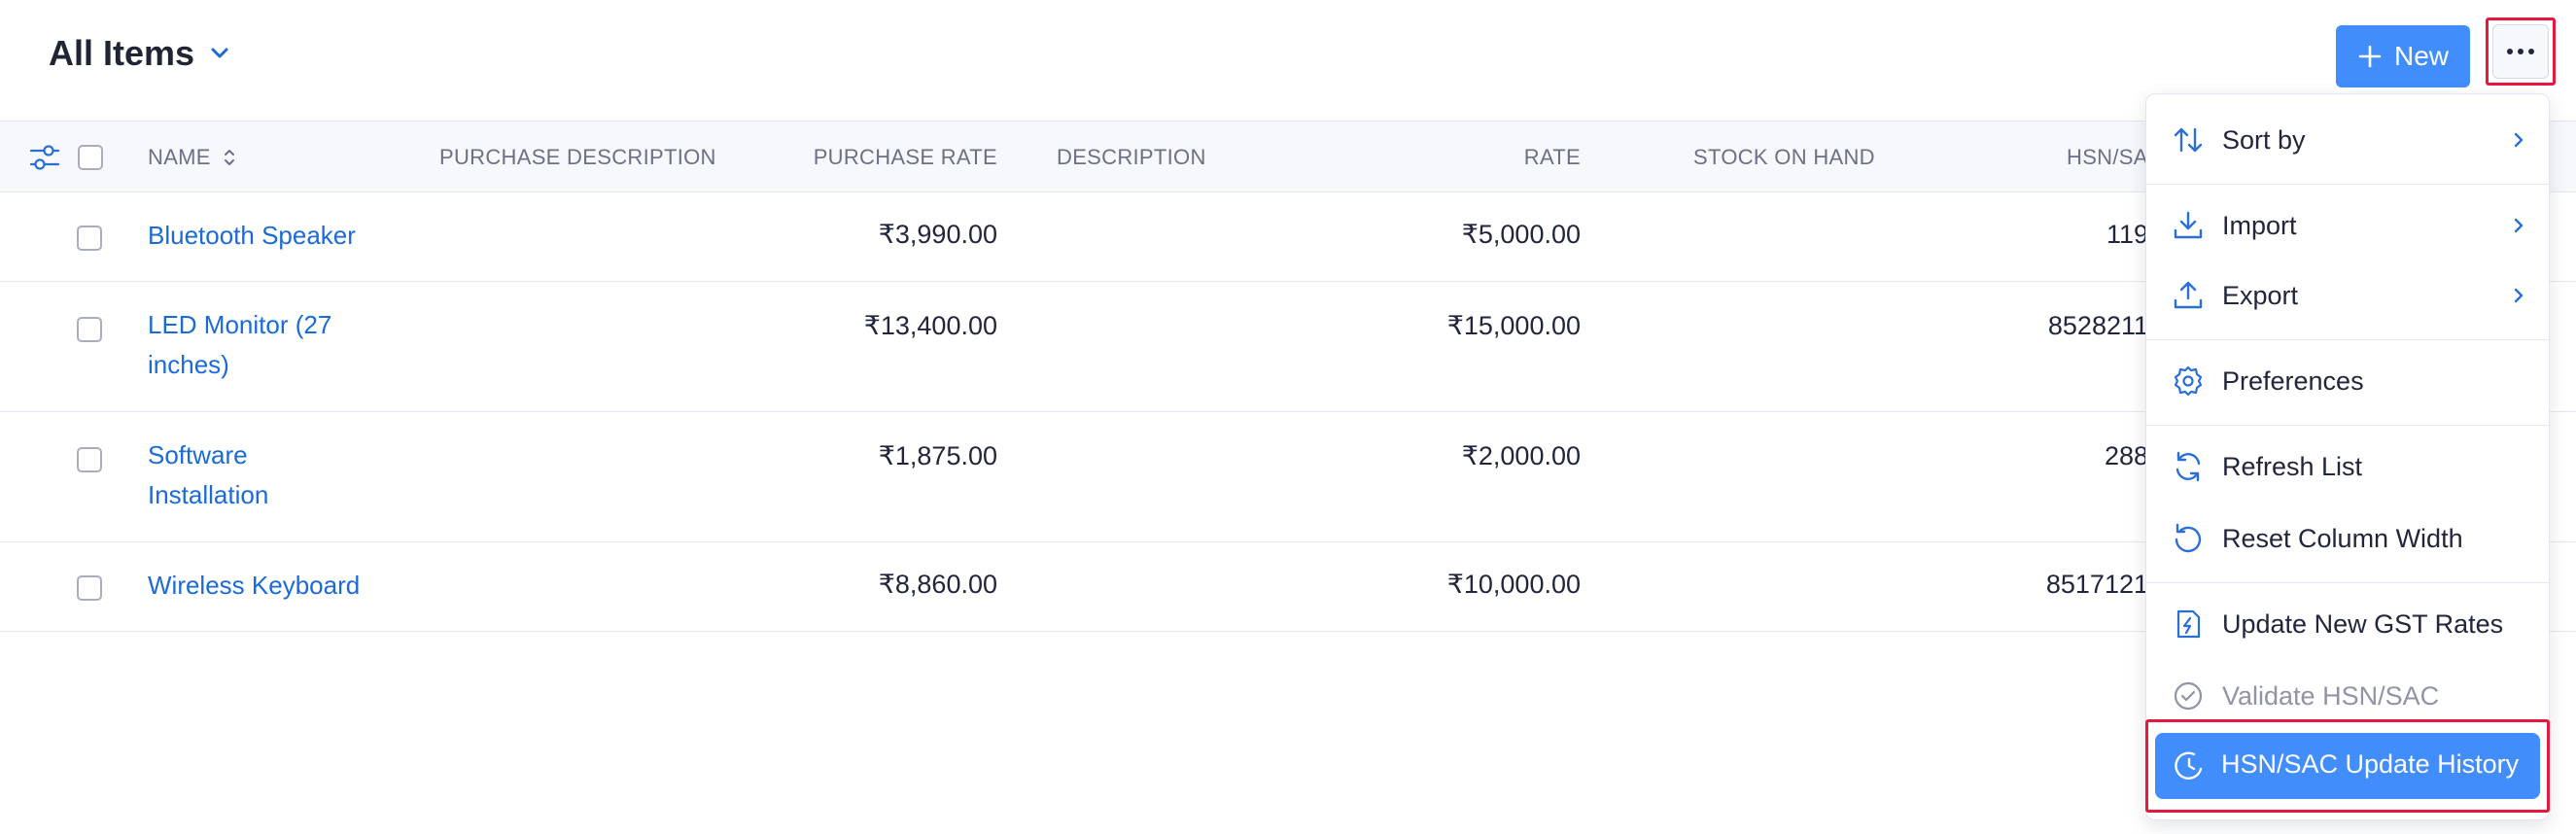  I want to click on menu-item-sort-by: Sort by, so click(2348, 140).